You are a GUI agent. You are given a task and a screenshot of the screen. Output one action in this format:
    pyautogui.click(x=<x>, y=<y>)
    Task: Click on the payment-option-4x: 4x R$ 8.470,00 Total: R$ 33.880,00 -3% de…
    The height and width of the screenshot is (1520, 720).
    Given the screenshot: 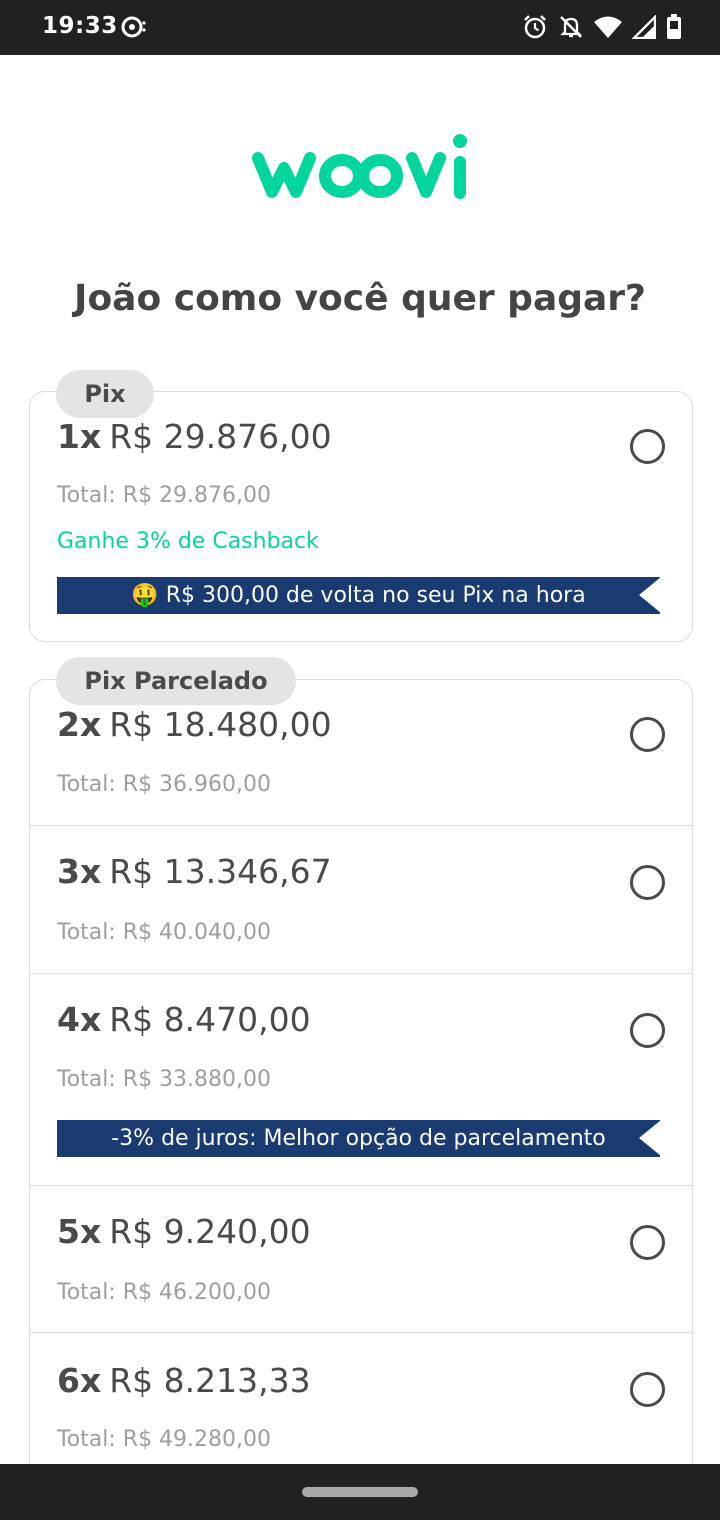 What is the action you would take?
    pyautogui.click(x=361, y=1080)
    